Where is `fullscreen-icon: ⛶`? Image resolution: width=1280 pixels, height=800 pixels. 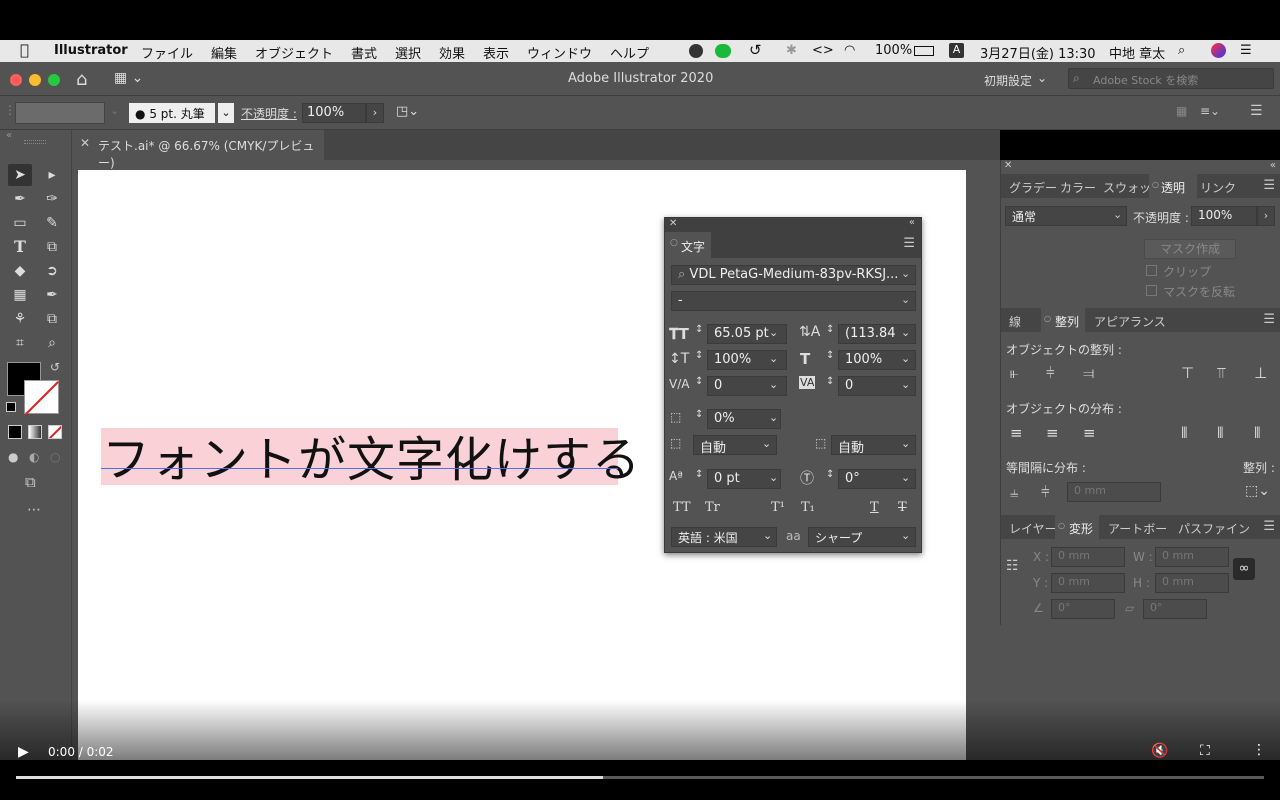
fullscreen-icon: ⛶ is located at coordinates (1205, 751).